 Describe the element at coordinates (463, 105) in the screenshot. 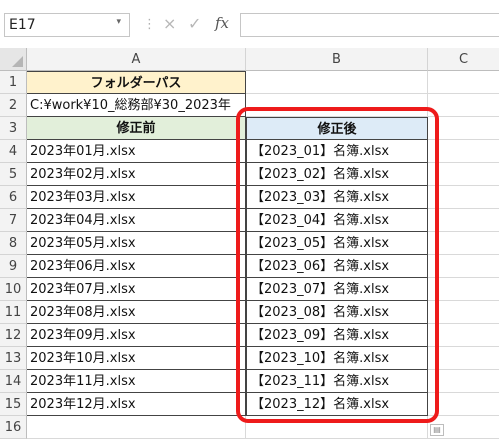

I see `cell-c2` at that location.